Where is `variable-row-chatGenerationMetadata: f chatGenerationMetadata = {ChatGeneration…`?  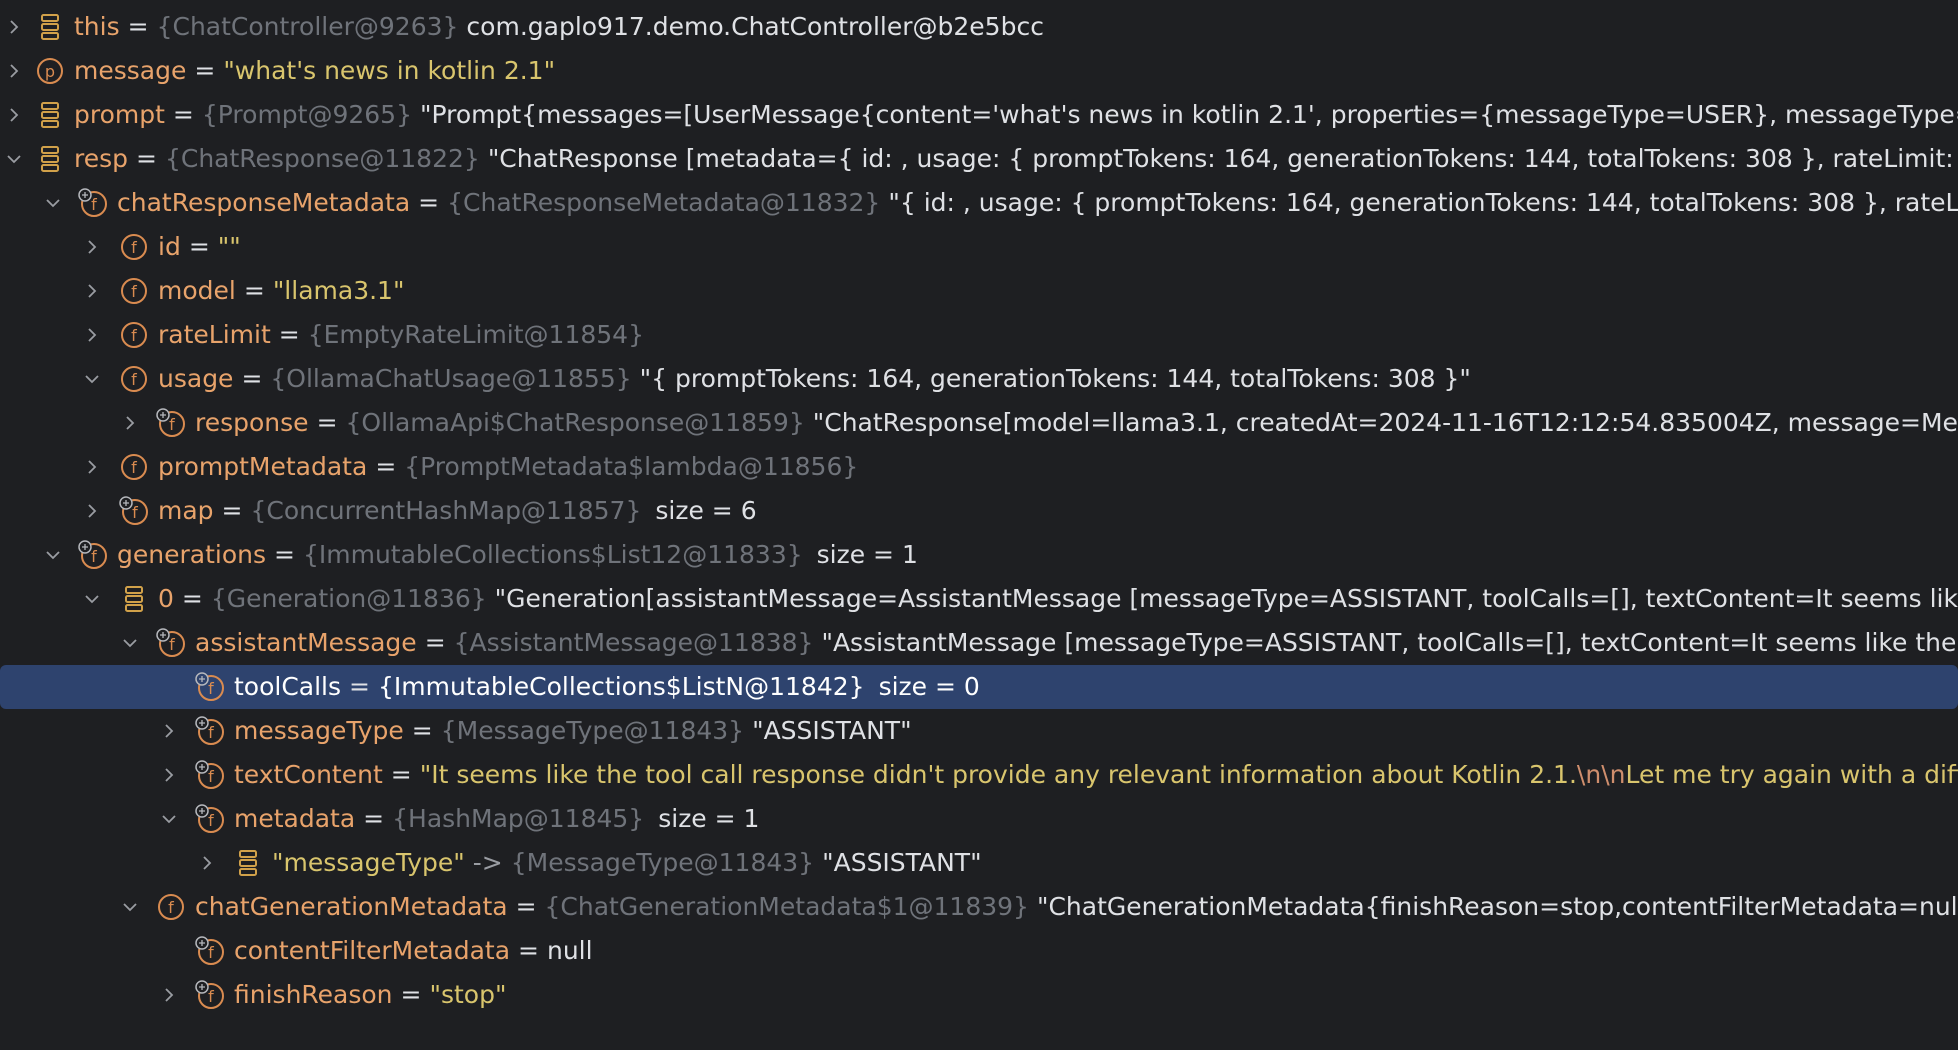 variable-row-chatGenerationMetadata: f chatGenerationMetadata = {ChatGeneration… is located at coordinates (979, 907).